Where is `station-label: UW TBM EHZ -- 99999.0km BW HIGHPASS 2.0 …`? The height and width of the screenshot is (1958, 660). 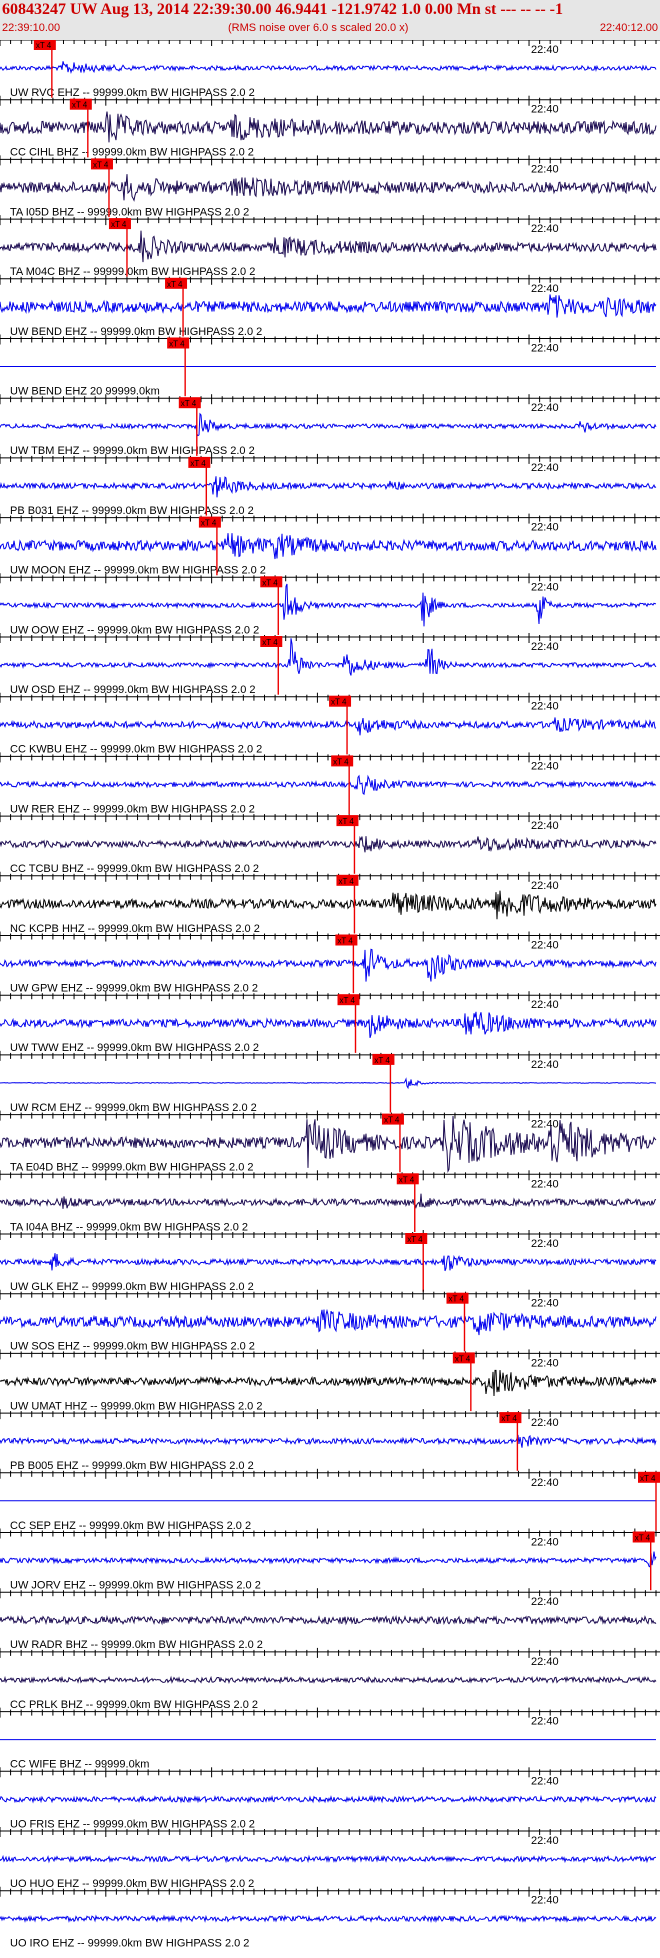 station-label: UW TBM EHZ -- 99999.0km BW HIGHPASS 2.0 … is located at coordinates (132, 451).